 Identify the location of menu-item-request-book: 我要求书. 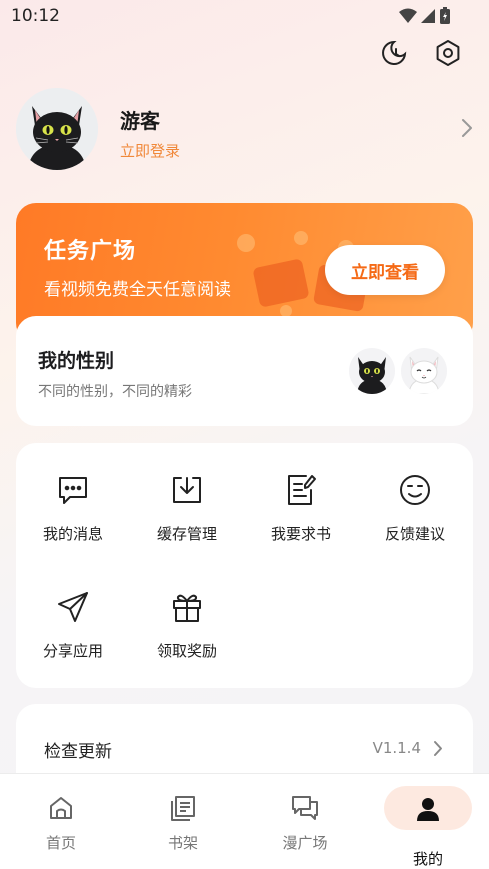
(301, 493).